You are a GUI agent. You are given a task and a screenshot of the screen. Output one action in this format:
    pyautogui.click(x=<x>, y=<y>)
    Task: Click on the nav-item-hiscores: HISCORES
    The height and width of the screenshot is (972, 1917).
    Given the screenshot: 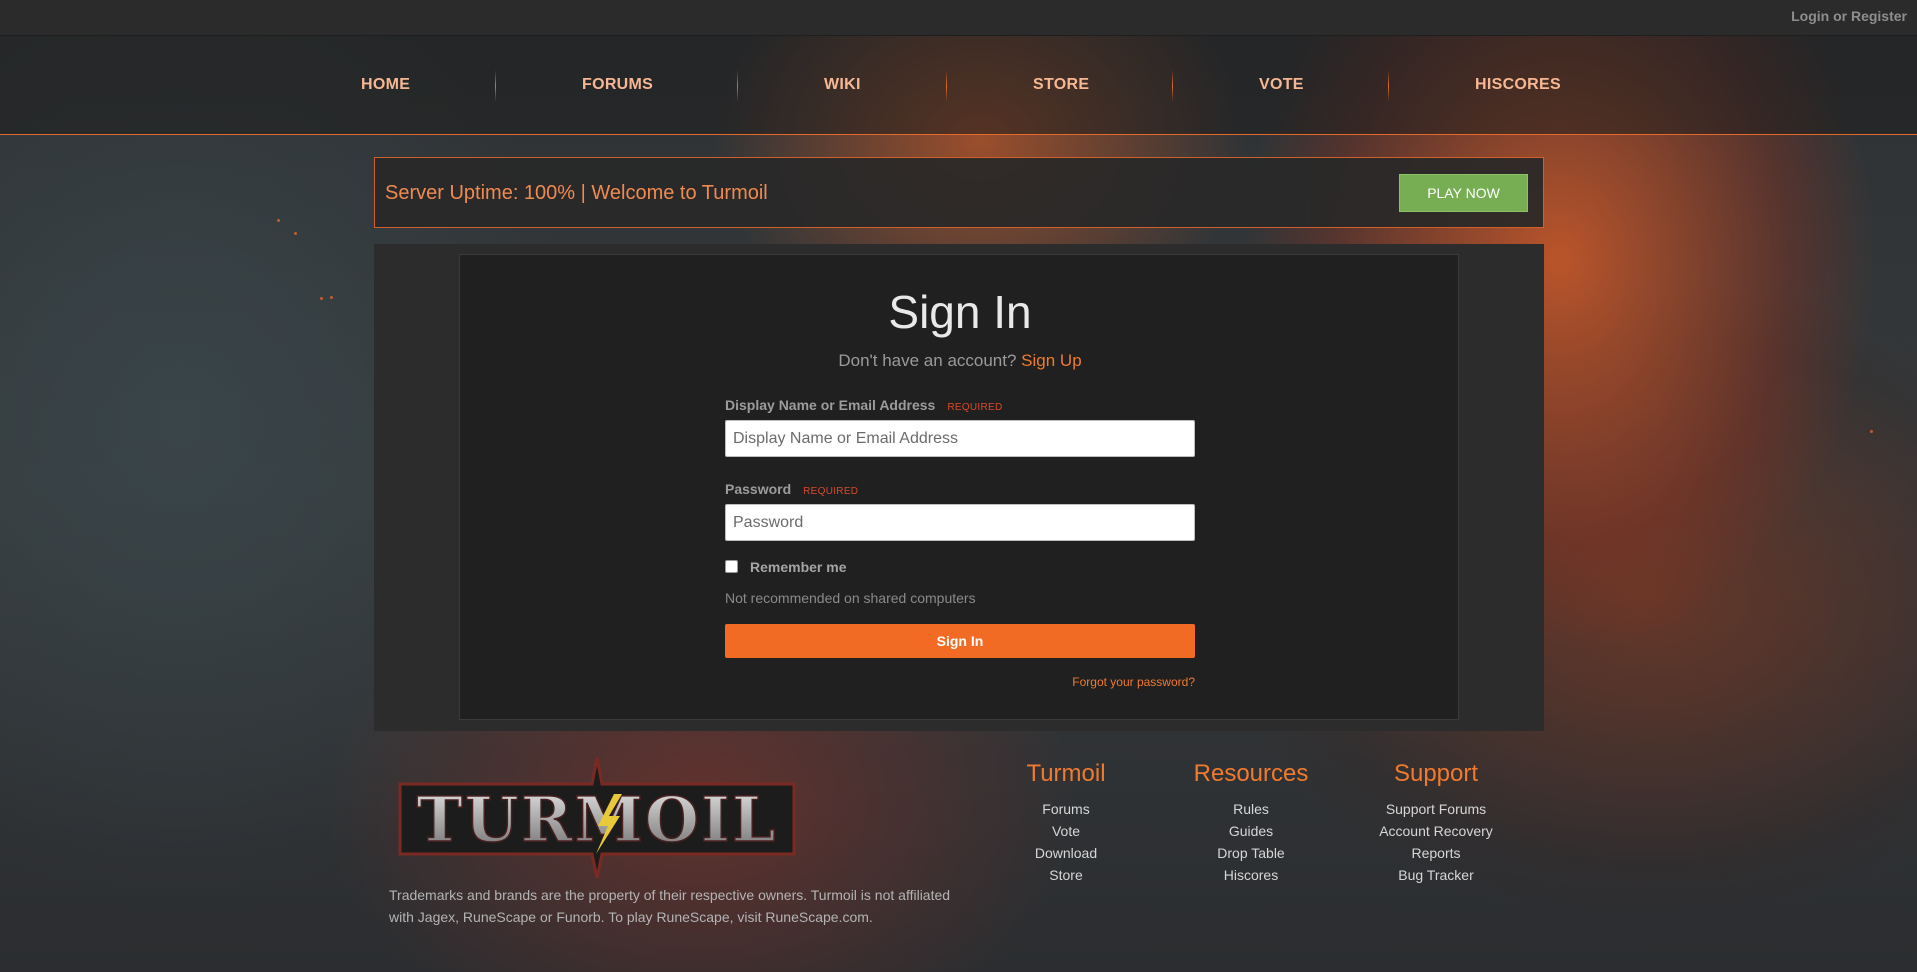 What is the action you would take?
    pyautogui.click(x=1518, y=85)
    